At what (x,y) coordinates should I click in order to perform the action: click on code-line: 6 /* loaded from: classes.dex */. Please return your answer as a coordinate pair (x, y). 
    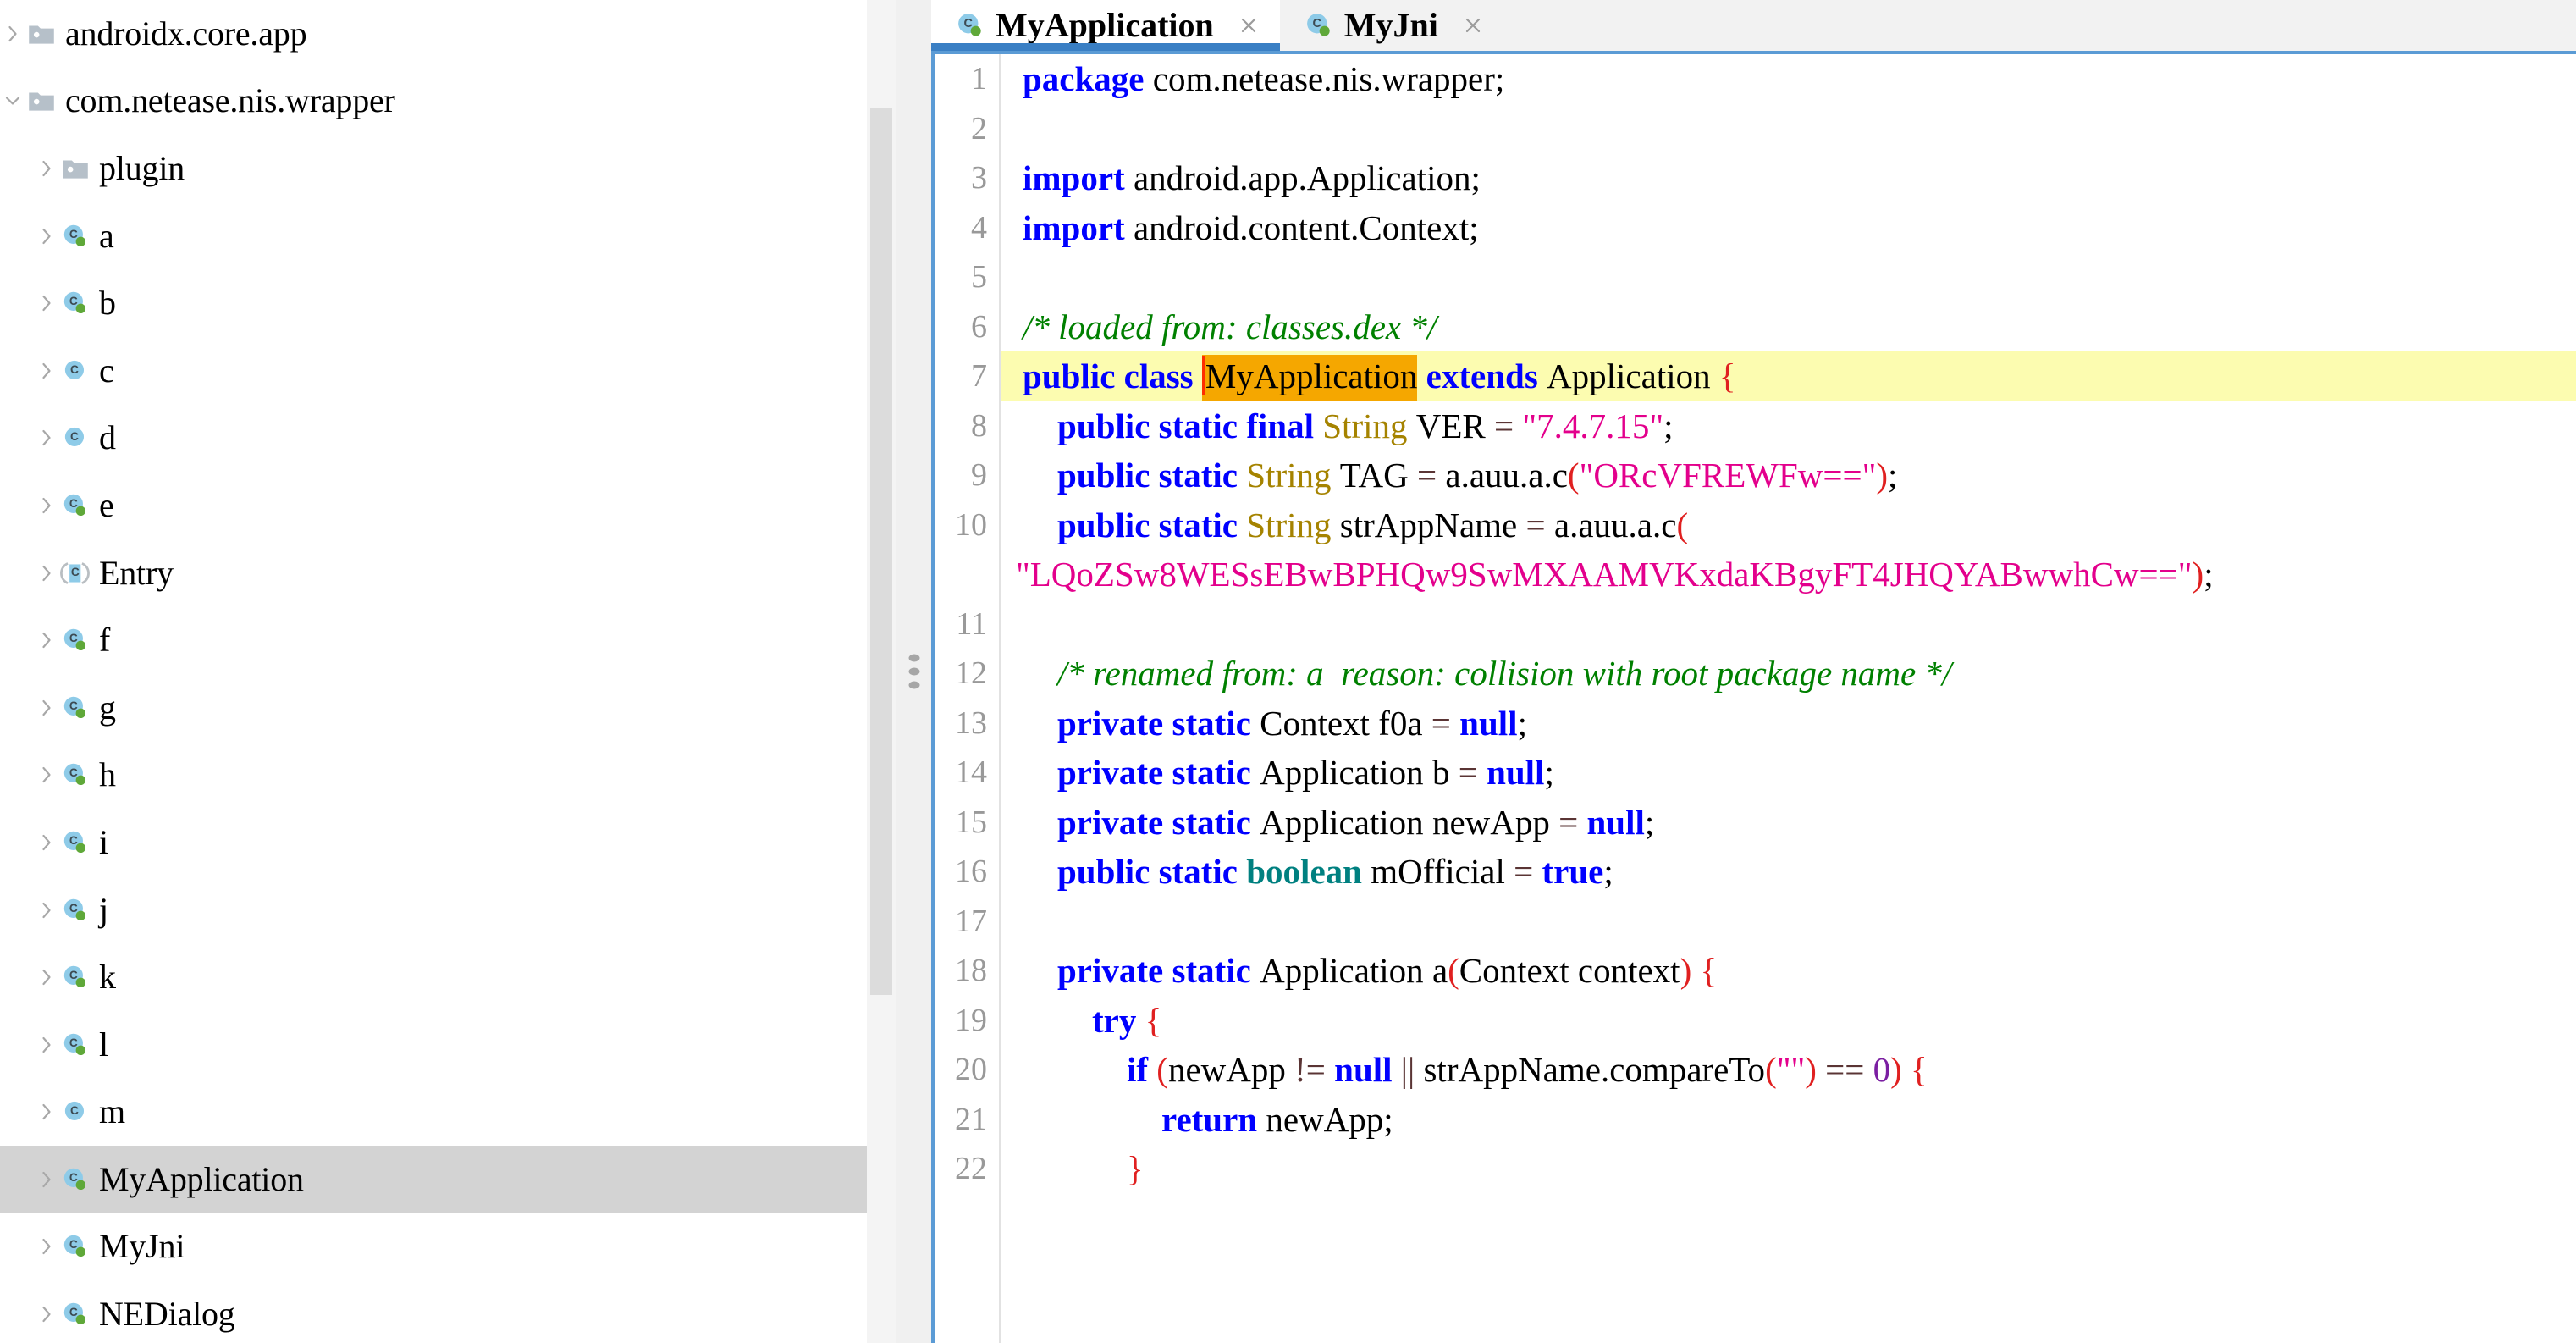
    Looking at the image, I should click on (1756, 327).